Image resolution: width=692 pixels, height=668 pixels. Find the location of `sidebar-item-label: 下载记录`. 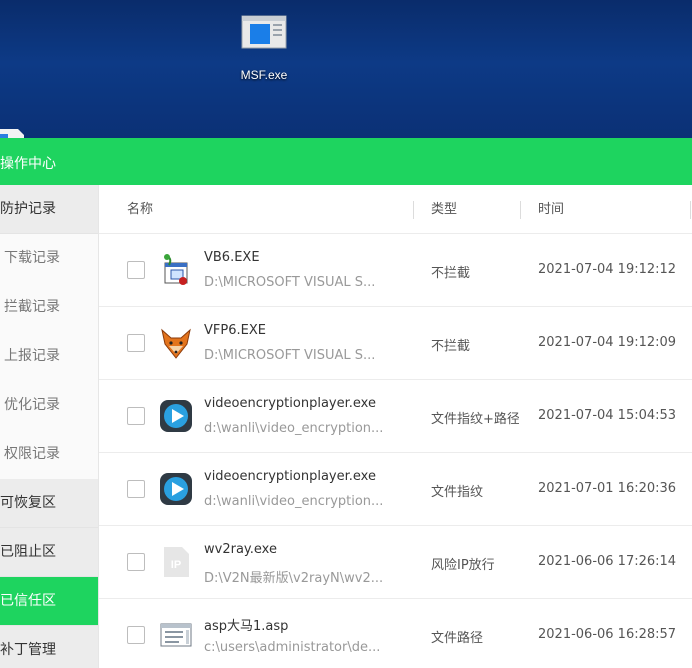

sidebar-item-label: 下载记录 is located at coordinates (32, 258).